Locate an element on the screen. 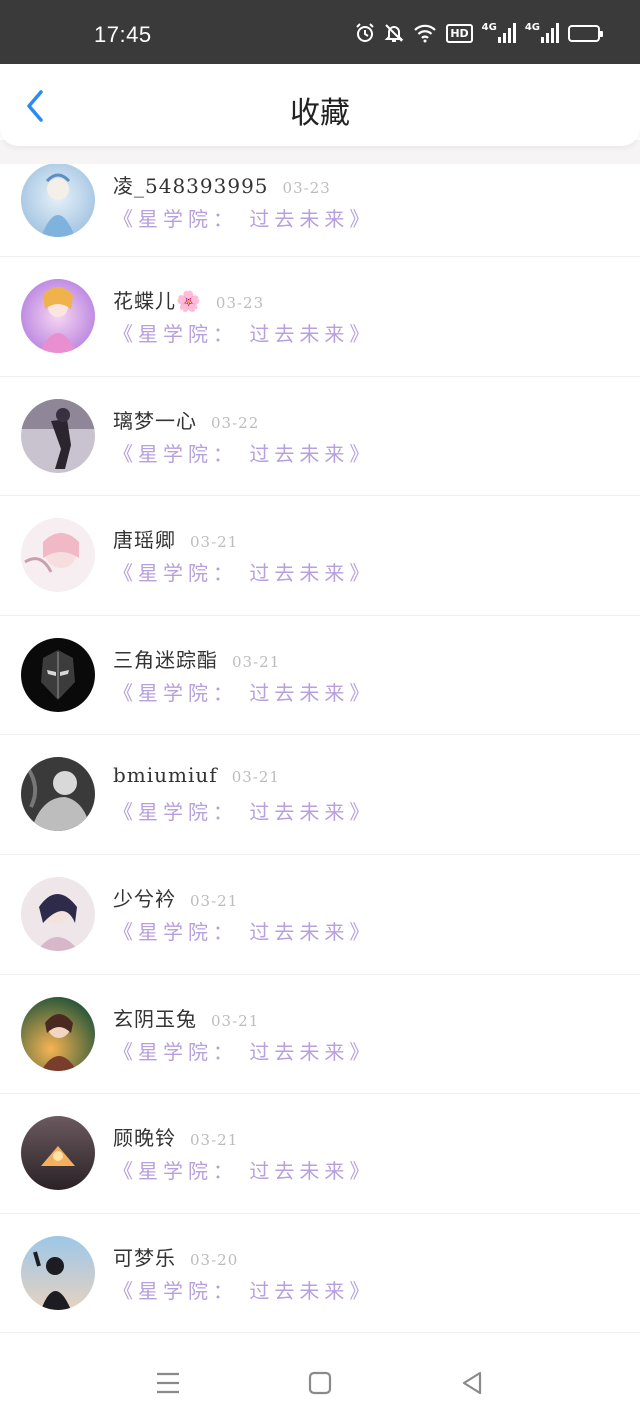 The width and height of the screenshot is (640, 1422). back-triangle-icon is located at coordinates (472, 1383).